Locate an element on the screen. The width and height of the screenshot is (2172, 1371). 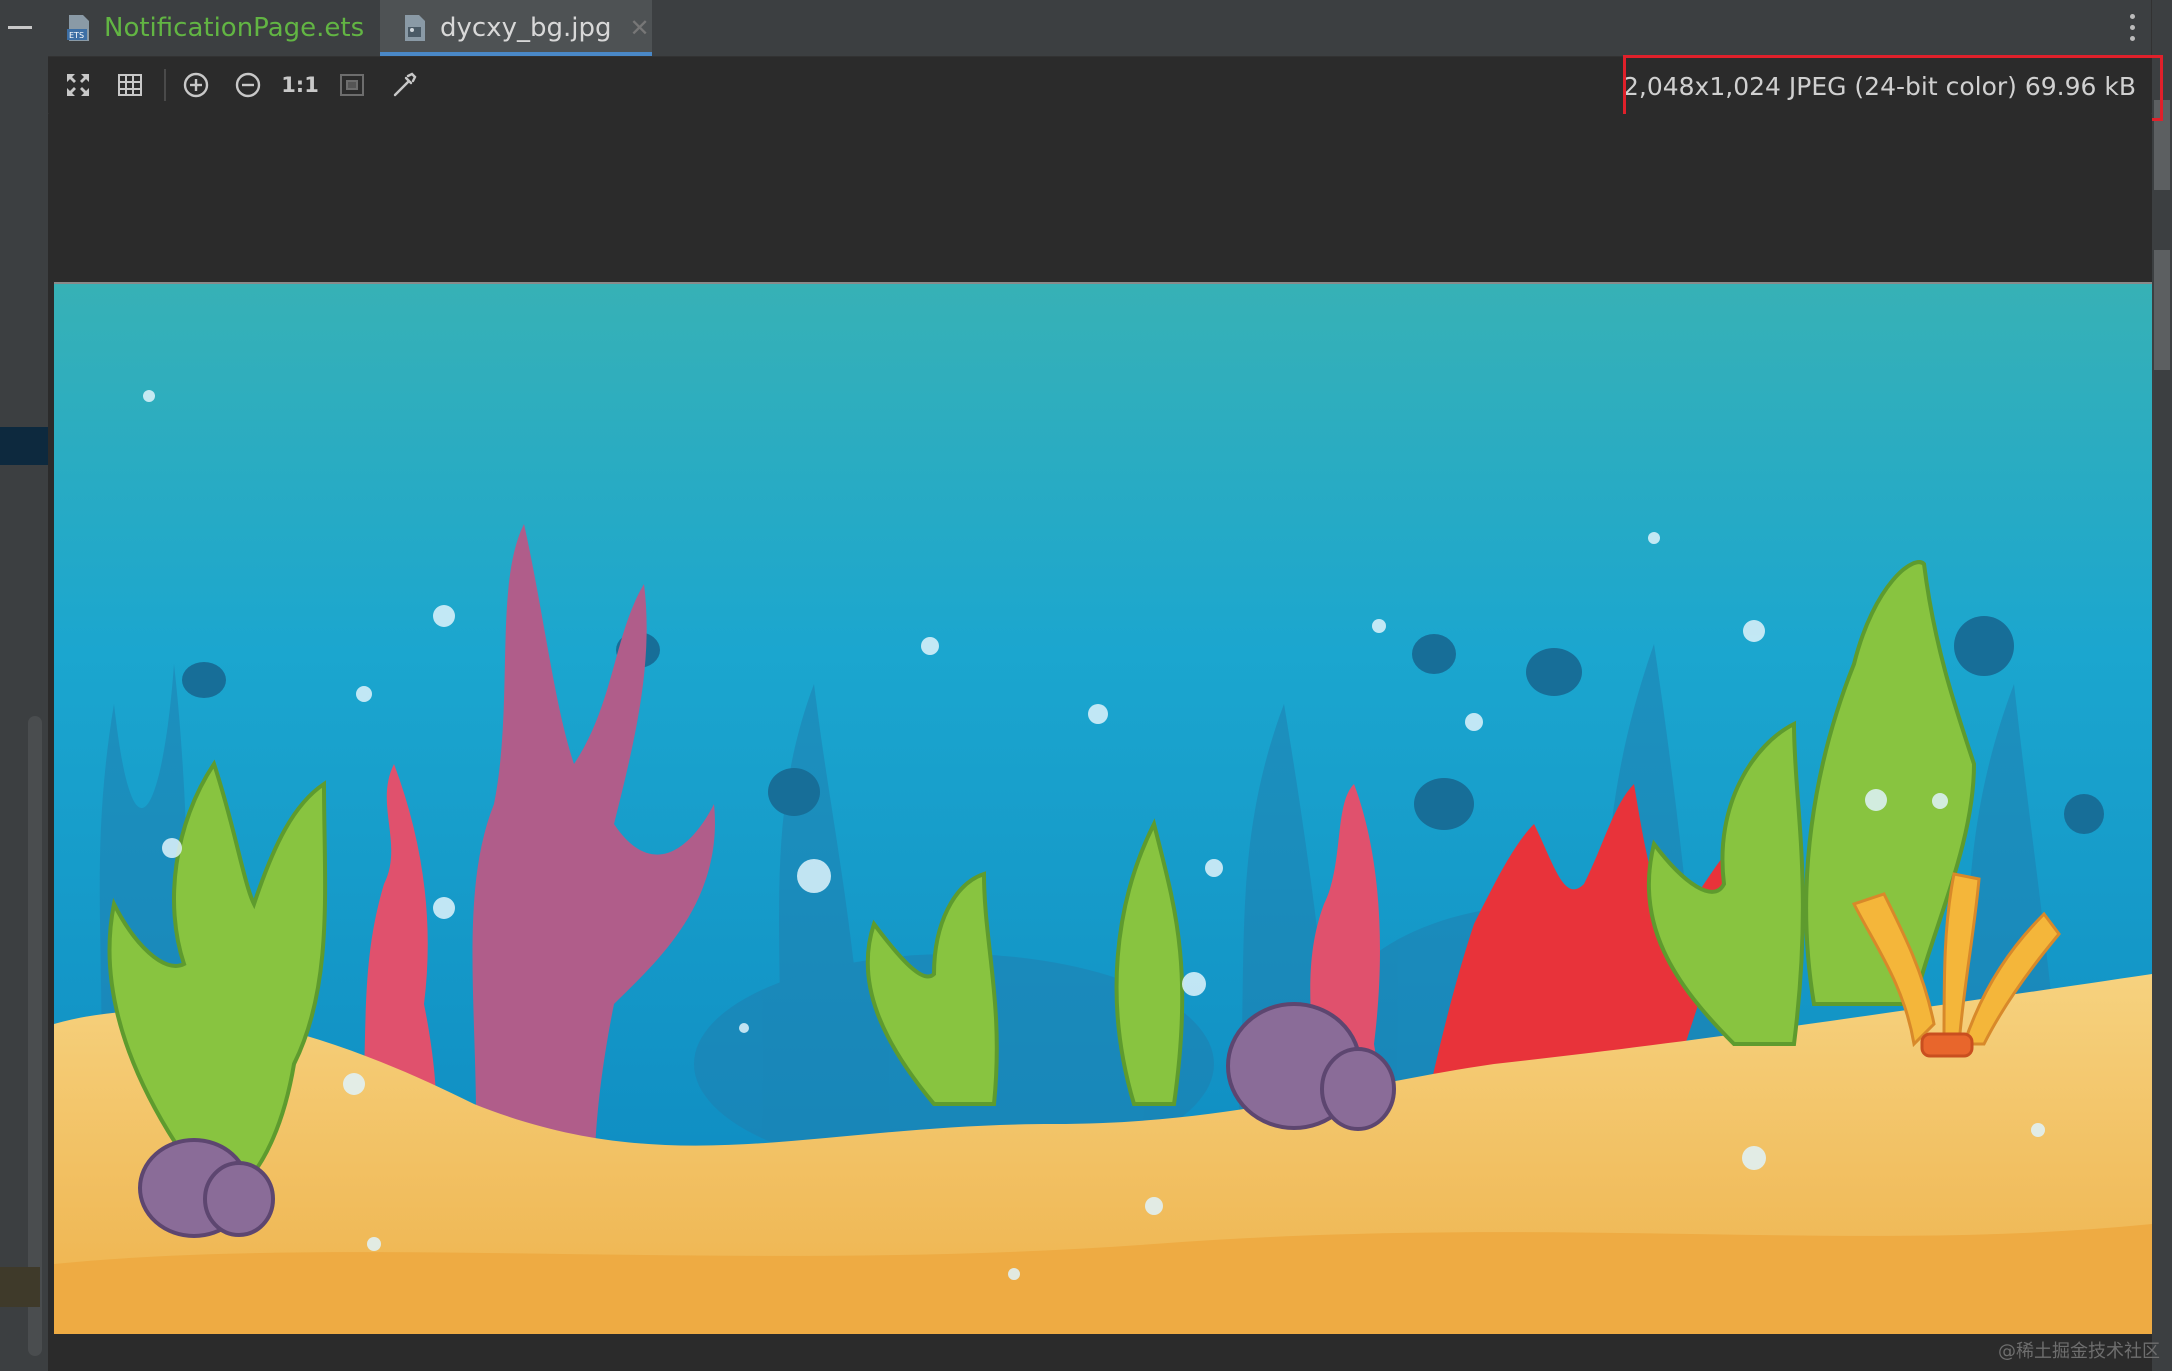
left-scrollbar is located at coordinates (35, 1036).